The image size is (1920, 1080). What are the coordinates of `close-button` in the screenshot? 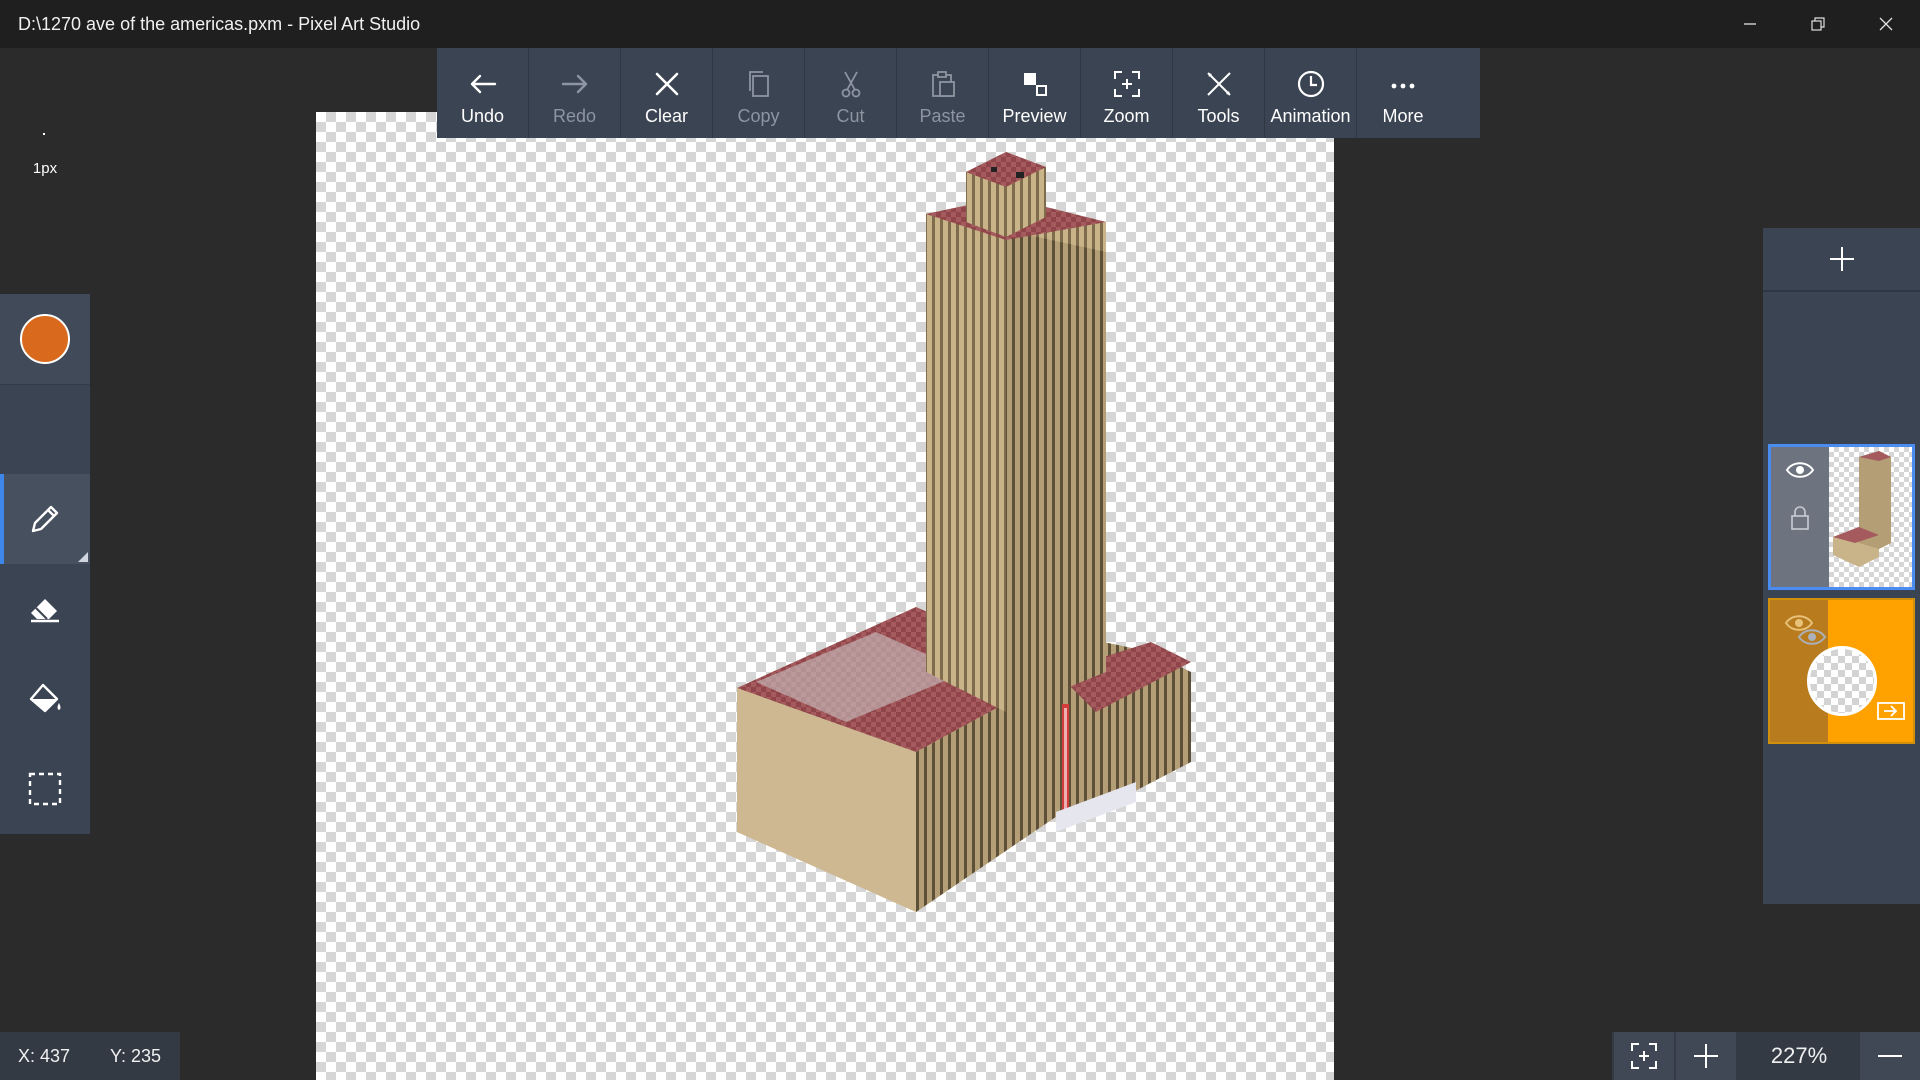 It's located at (1886, 24).